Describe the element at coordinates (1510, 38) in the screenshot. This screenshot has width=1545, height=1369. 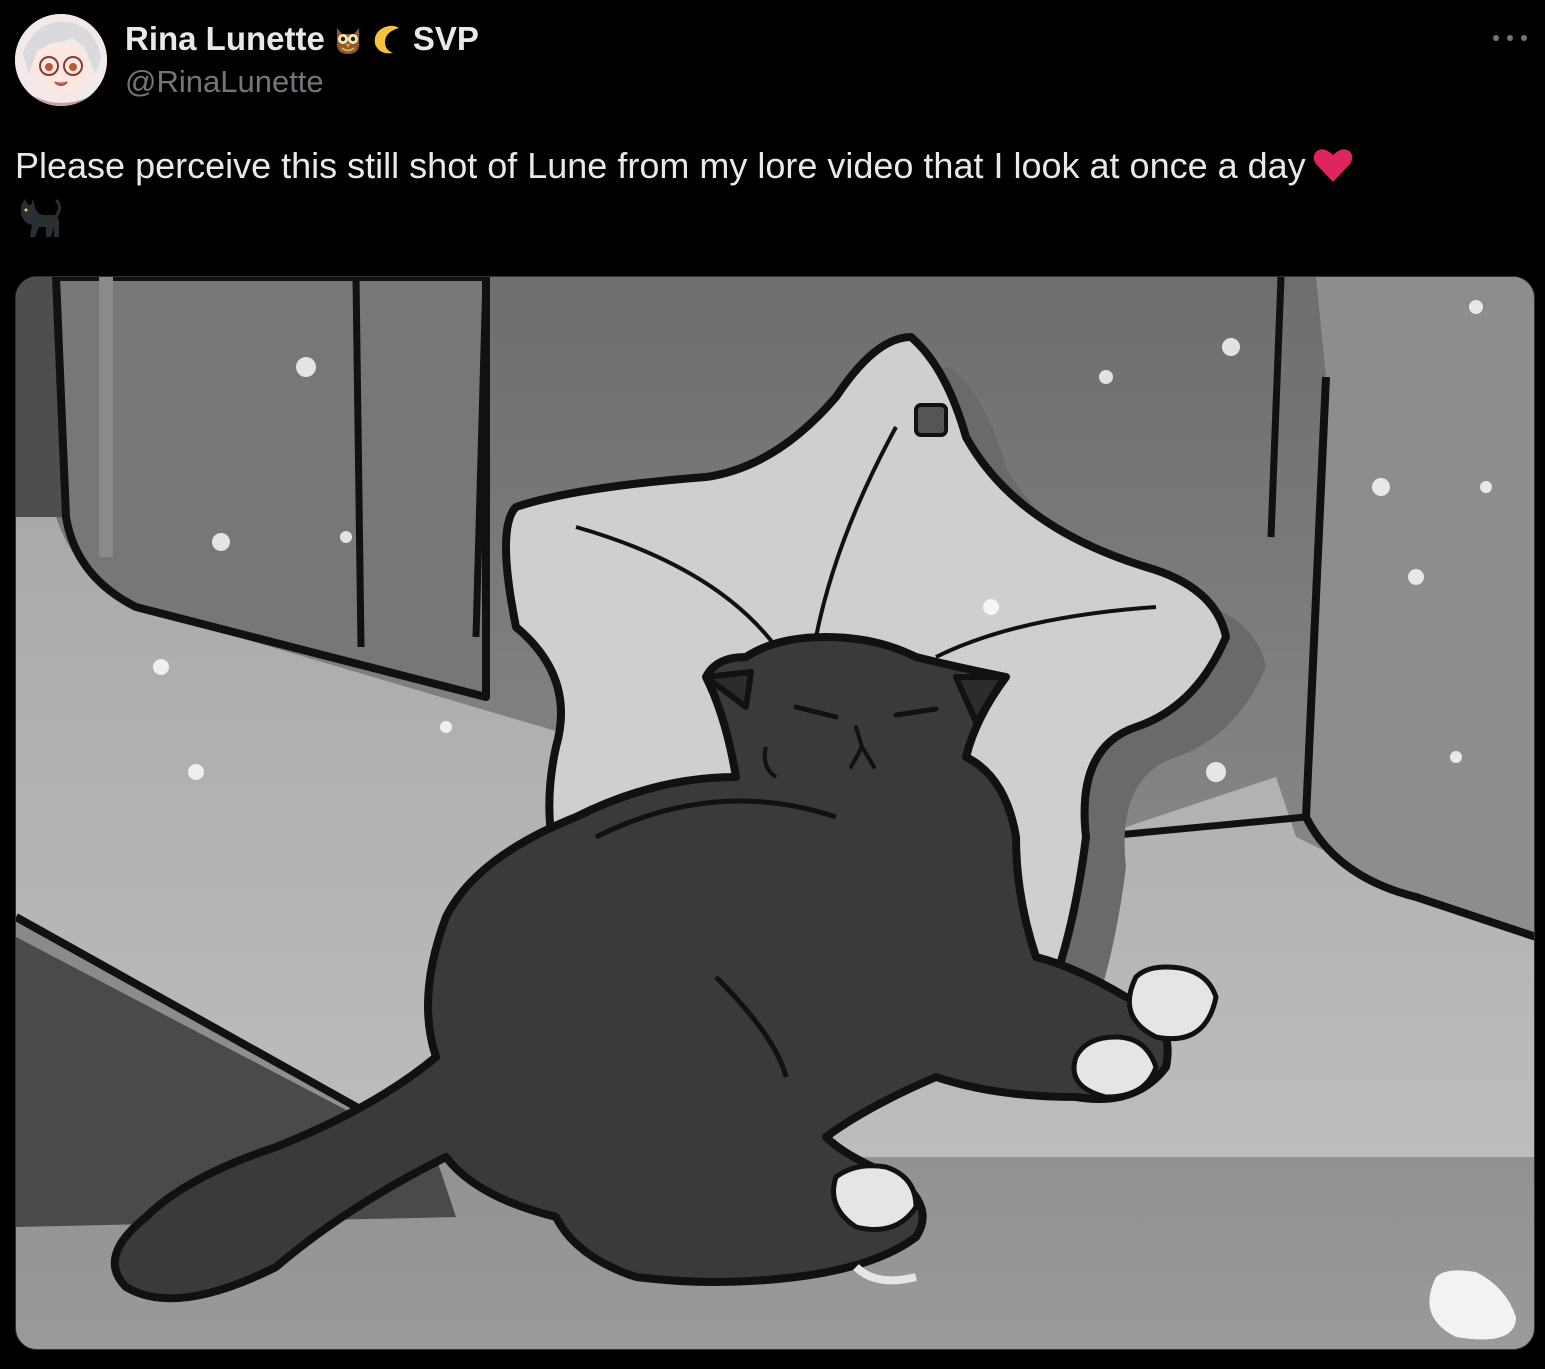
I see `more-icon` at that location.